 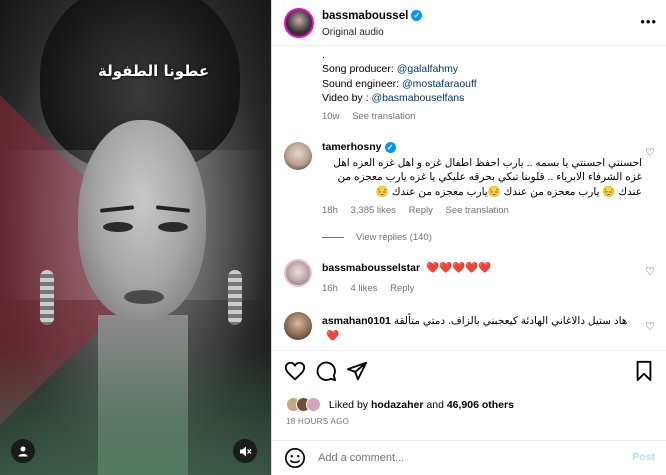 I want to click on caption-line: Video by : @basmabouselfans, so click(x=393, y=98).